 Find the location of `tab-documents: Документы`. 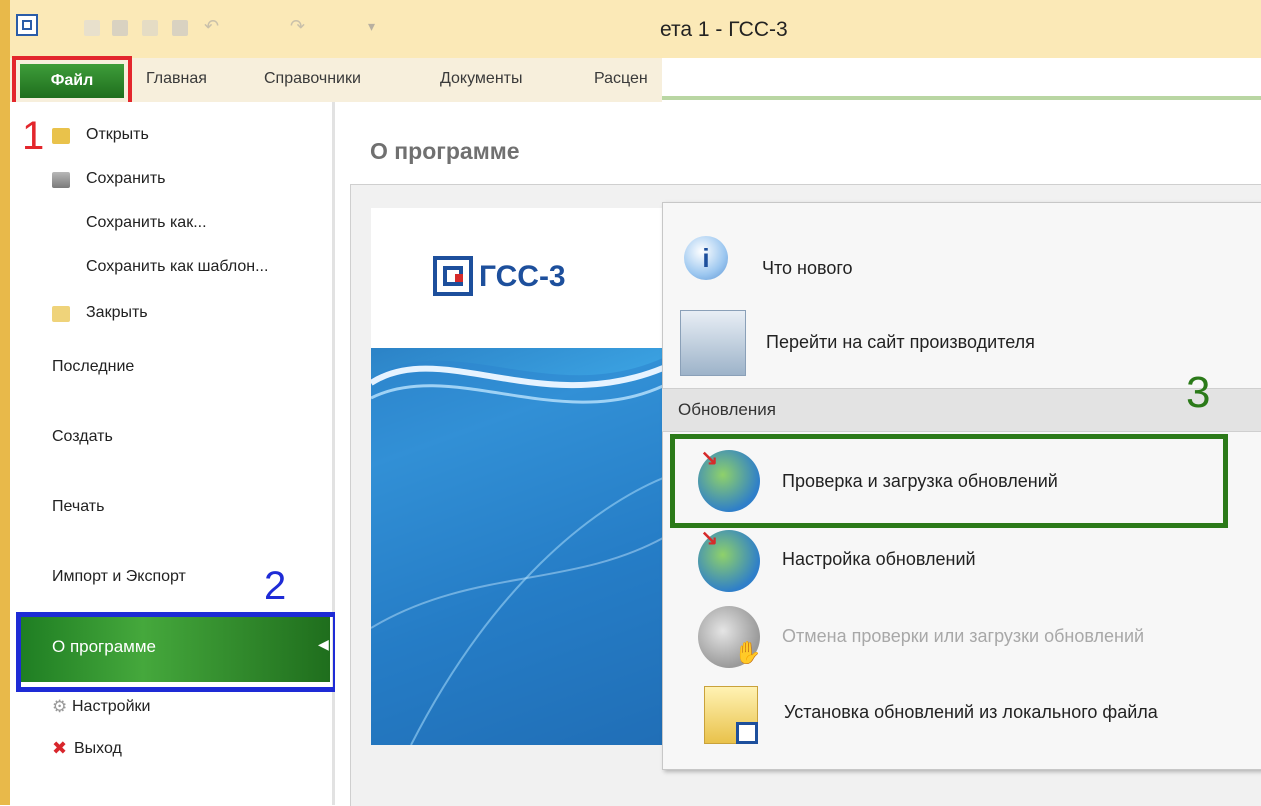

tab-documents: Документы is located at coordinates (481, 79).